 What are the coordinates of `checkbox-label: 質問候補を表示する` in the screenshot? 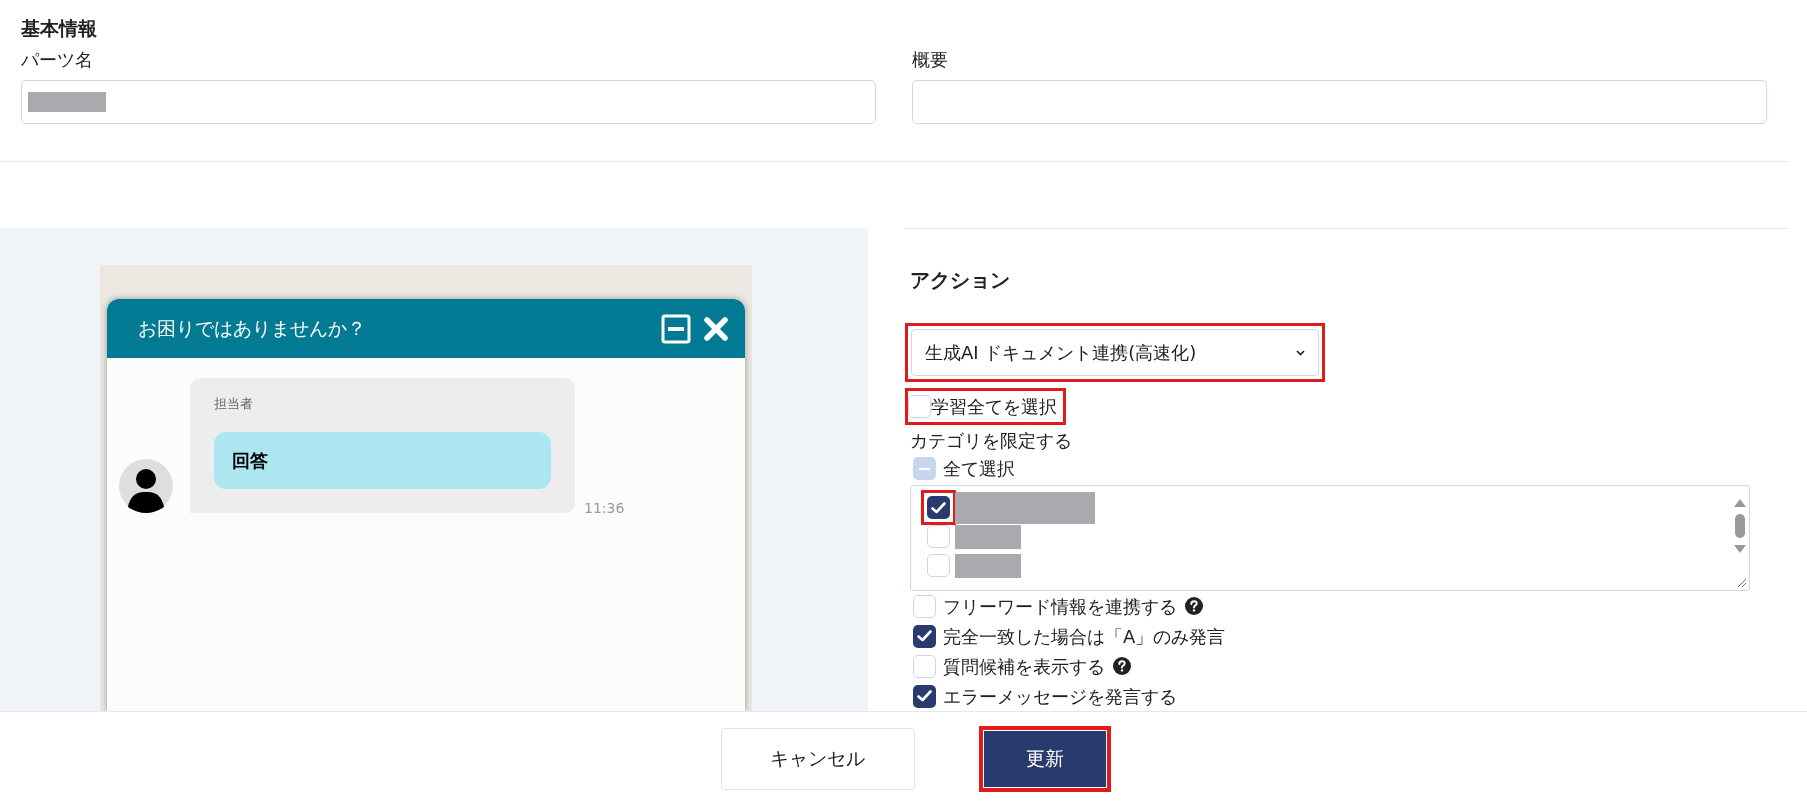 It's located at (1024, 666).